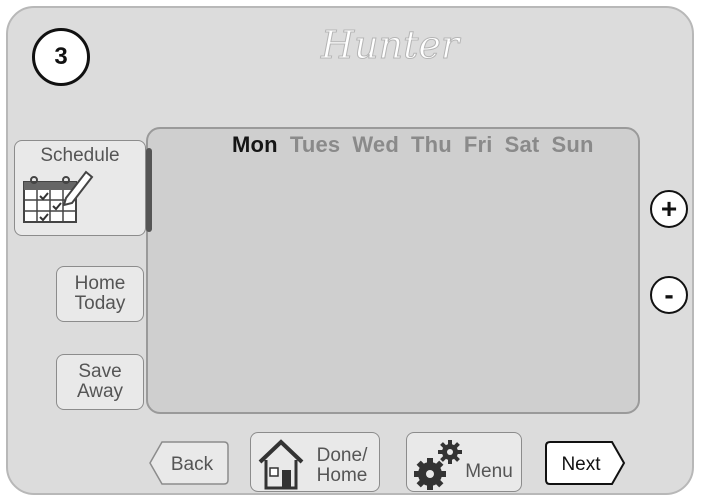 The width and height of the screenshot is (701, 501). I want to click on day-sun: Sun, so click(572, 145).